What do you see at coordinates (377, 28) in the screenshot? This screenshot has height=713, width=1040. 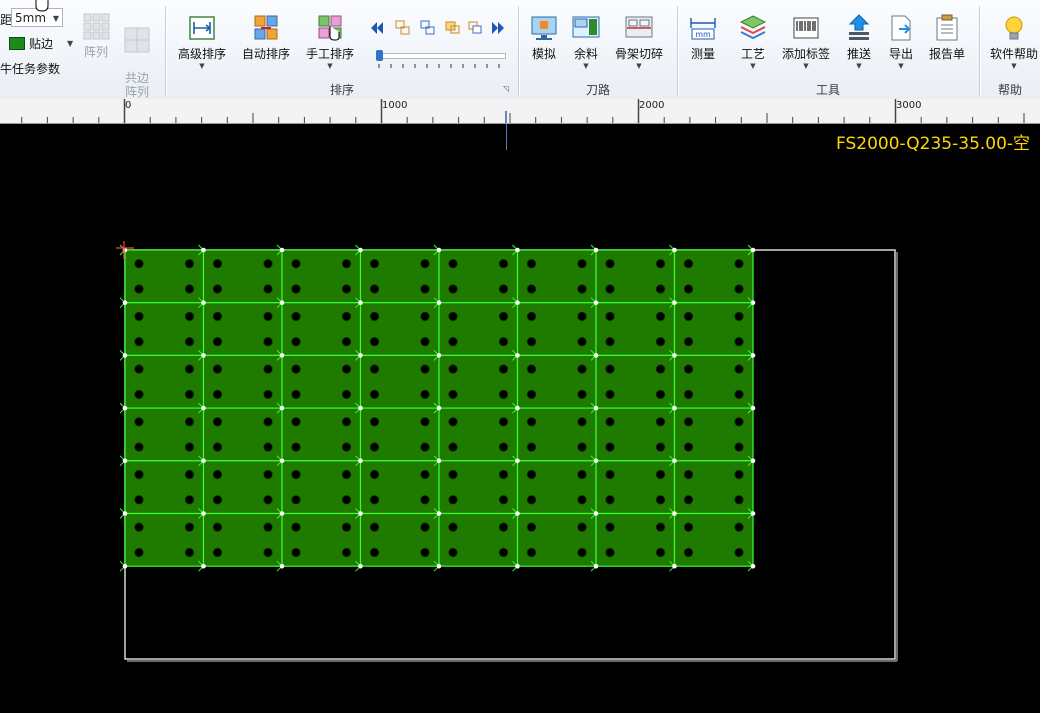 I see `first-step-icon` at bounding box center [377, 28].